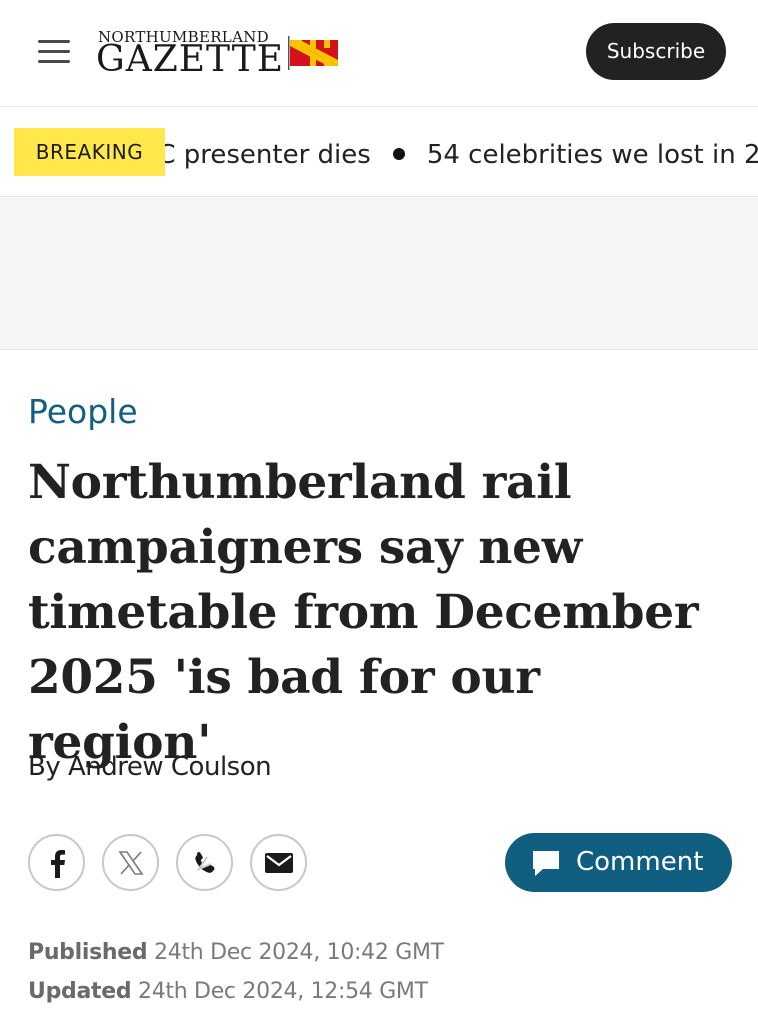  What do you see at coordinates (398, 153) in the screenshot?
I see `bullet-dot-icon` at bounding box center [398, 153].